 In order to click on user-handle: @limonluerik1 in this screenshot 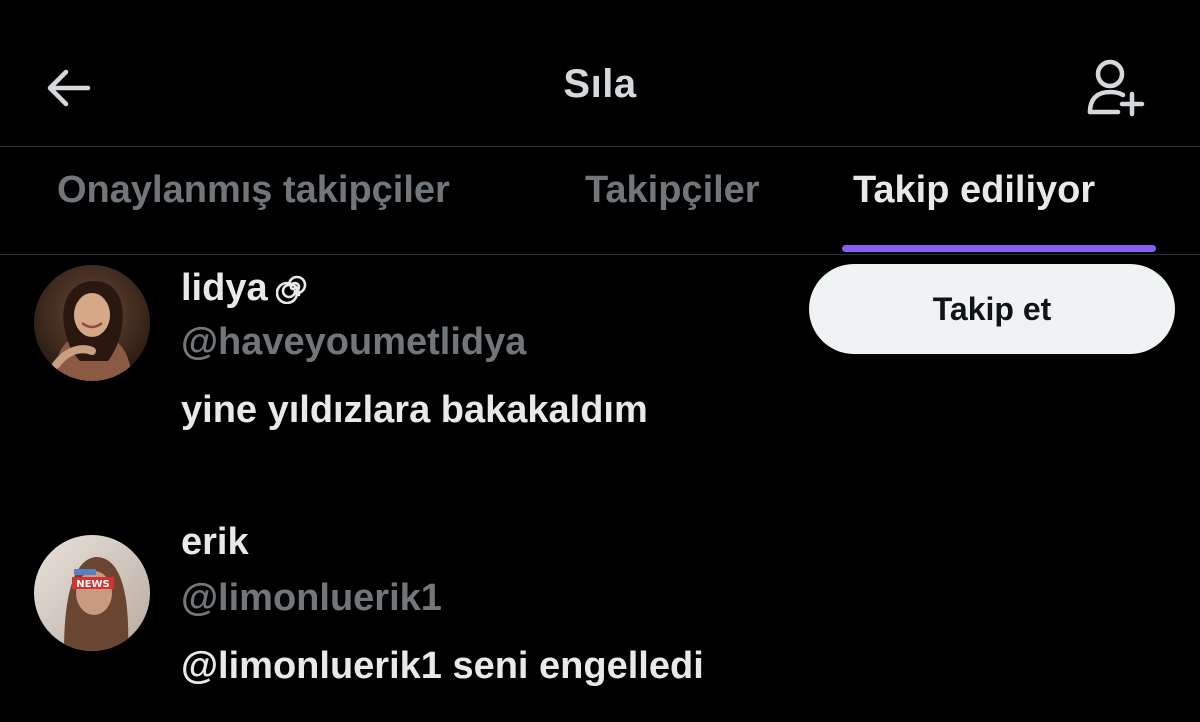, I will do `click(311, 598)`.